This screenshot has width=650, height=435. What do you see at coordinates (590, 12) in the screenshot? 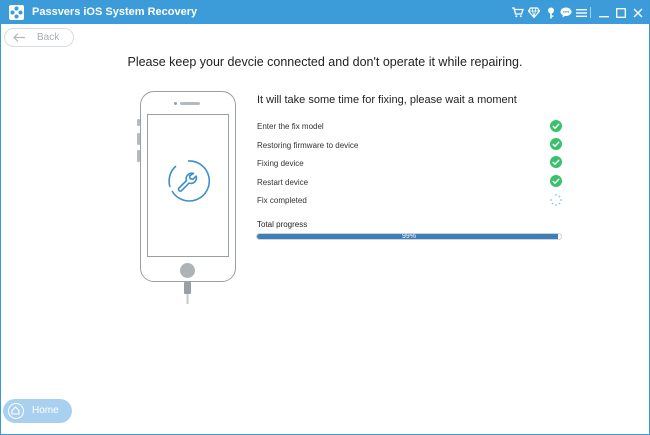
I see `title-bar-separator` at bounding box center [590, 12].